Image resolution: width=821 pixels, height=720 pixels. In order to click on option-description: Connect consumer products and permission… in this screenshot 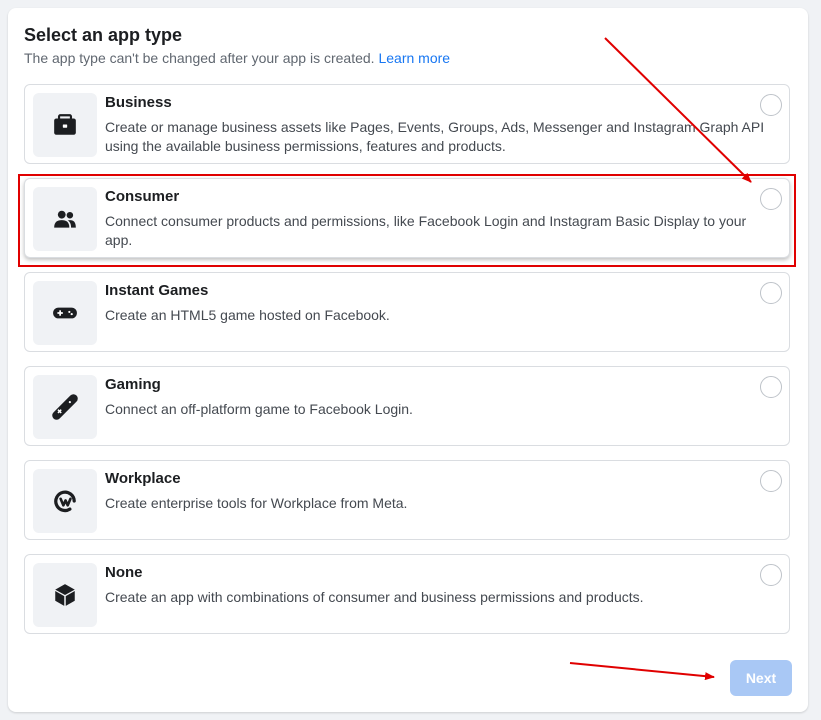, I will do `click(426, 230)`.